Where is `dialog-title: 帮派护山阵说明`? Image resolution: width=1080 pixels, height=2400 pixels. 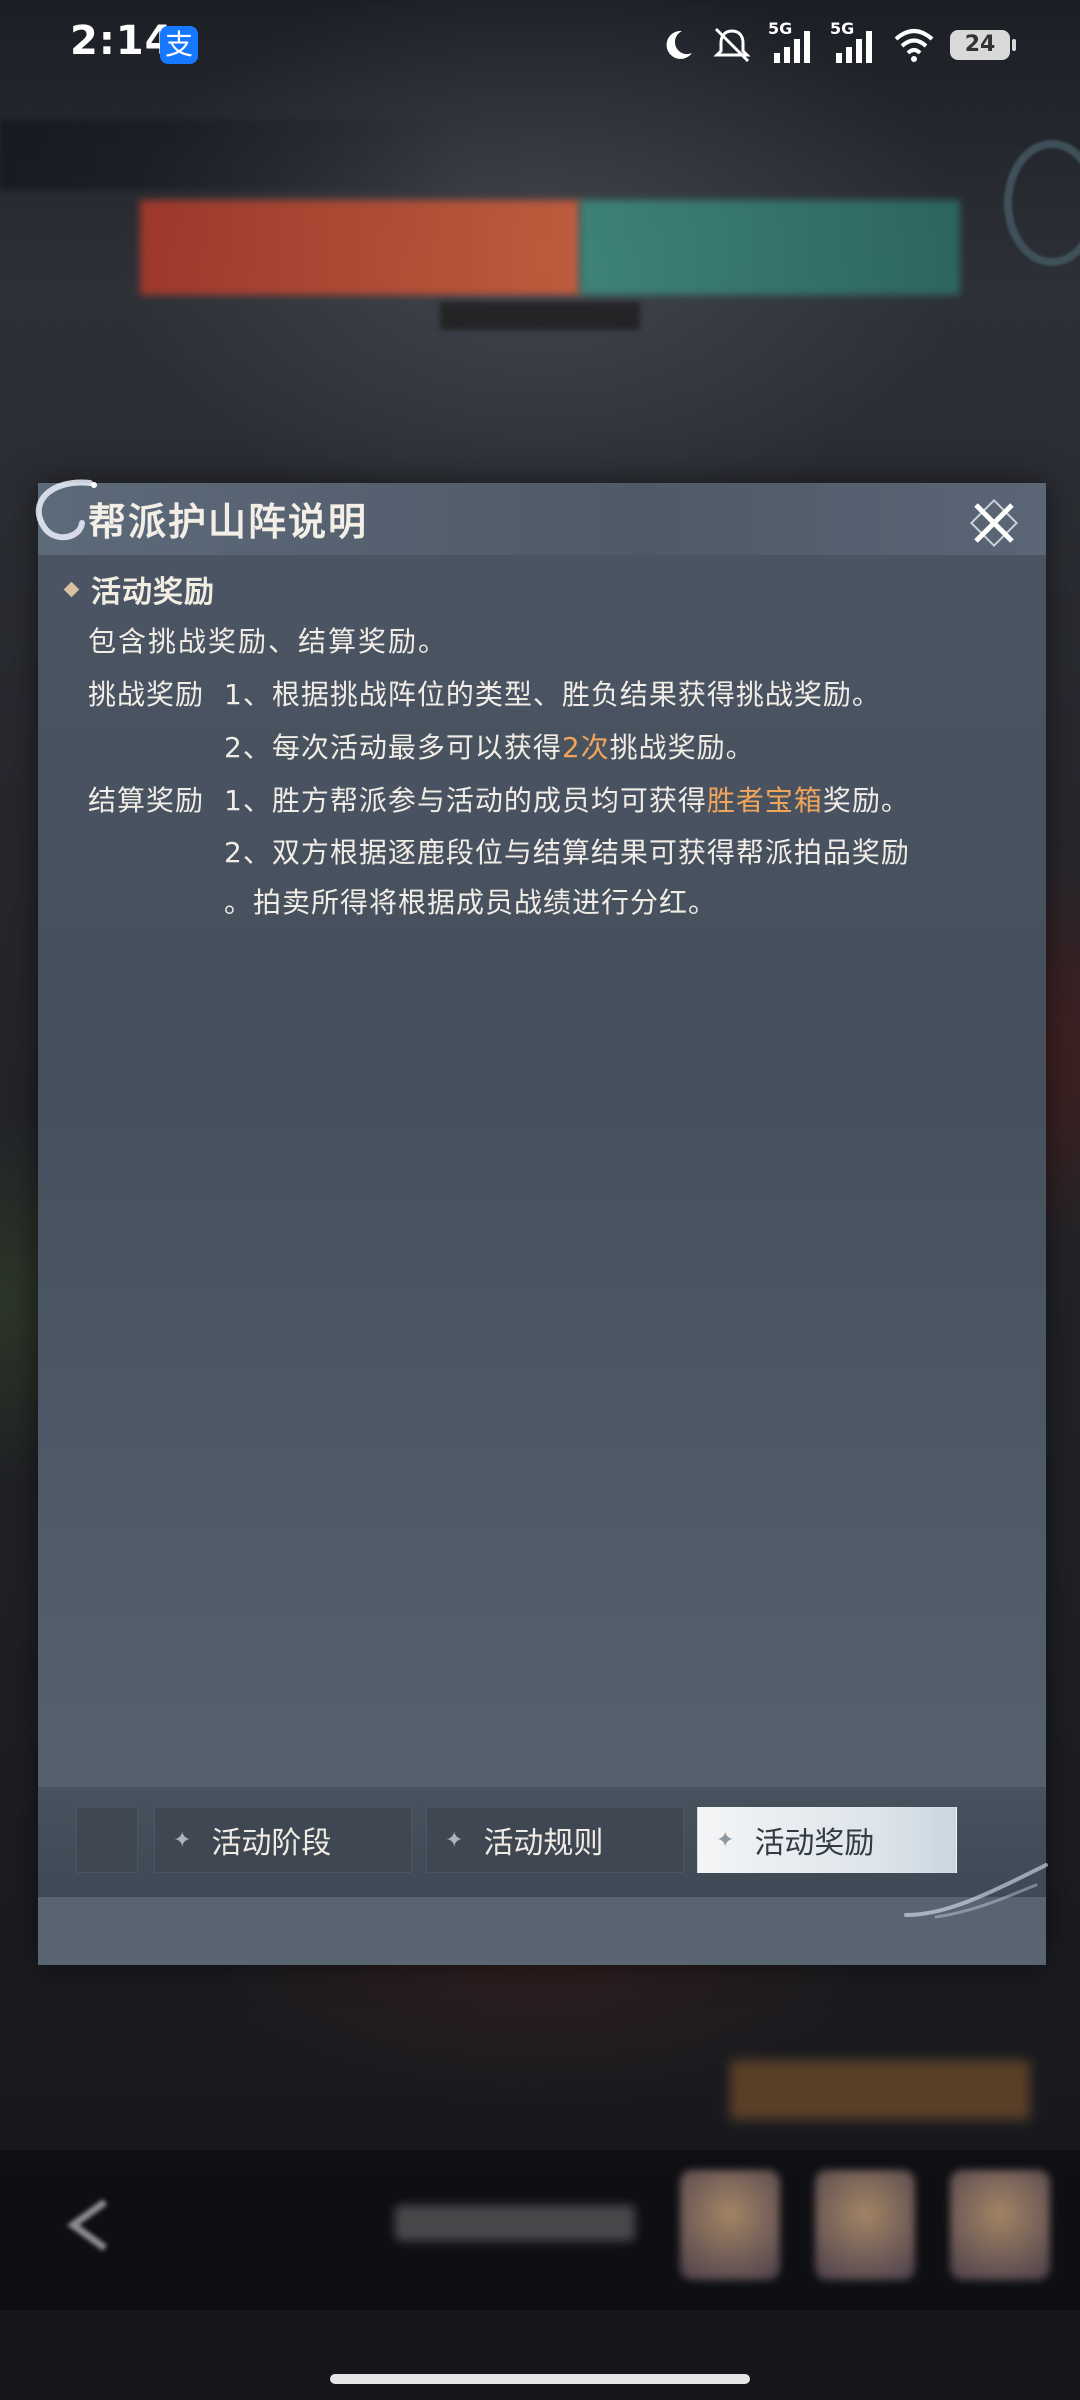 dialog-title: 帮派护山阵说明 is located at coordinates (228, 521).